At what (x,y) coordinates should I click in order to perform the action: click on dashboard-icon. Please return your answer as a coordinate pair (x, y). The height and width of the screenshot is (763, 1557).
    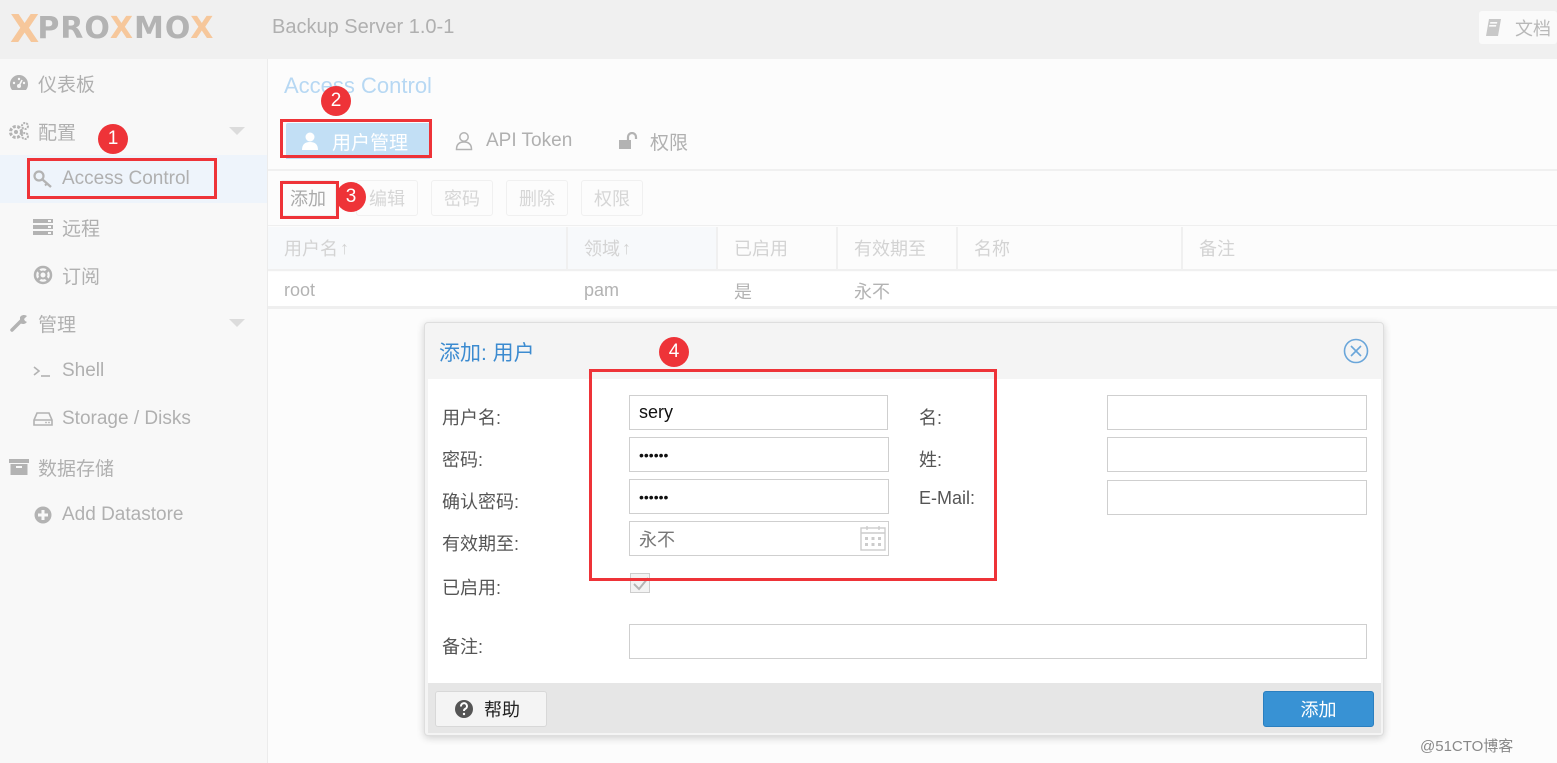
    Looking at the image, I should click on (19, 83).